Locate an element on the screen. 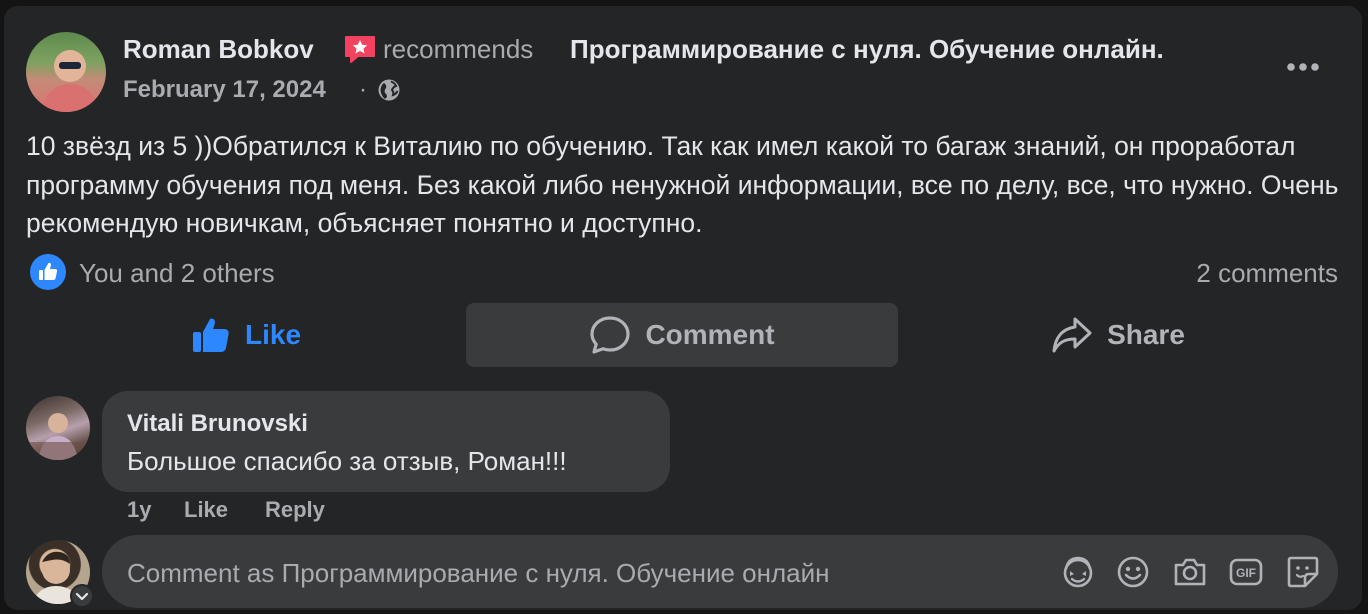 This screenshot has height=614, width=1368. recommends-text: recommends is located at coordinates (458, 49).